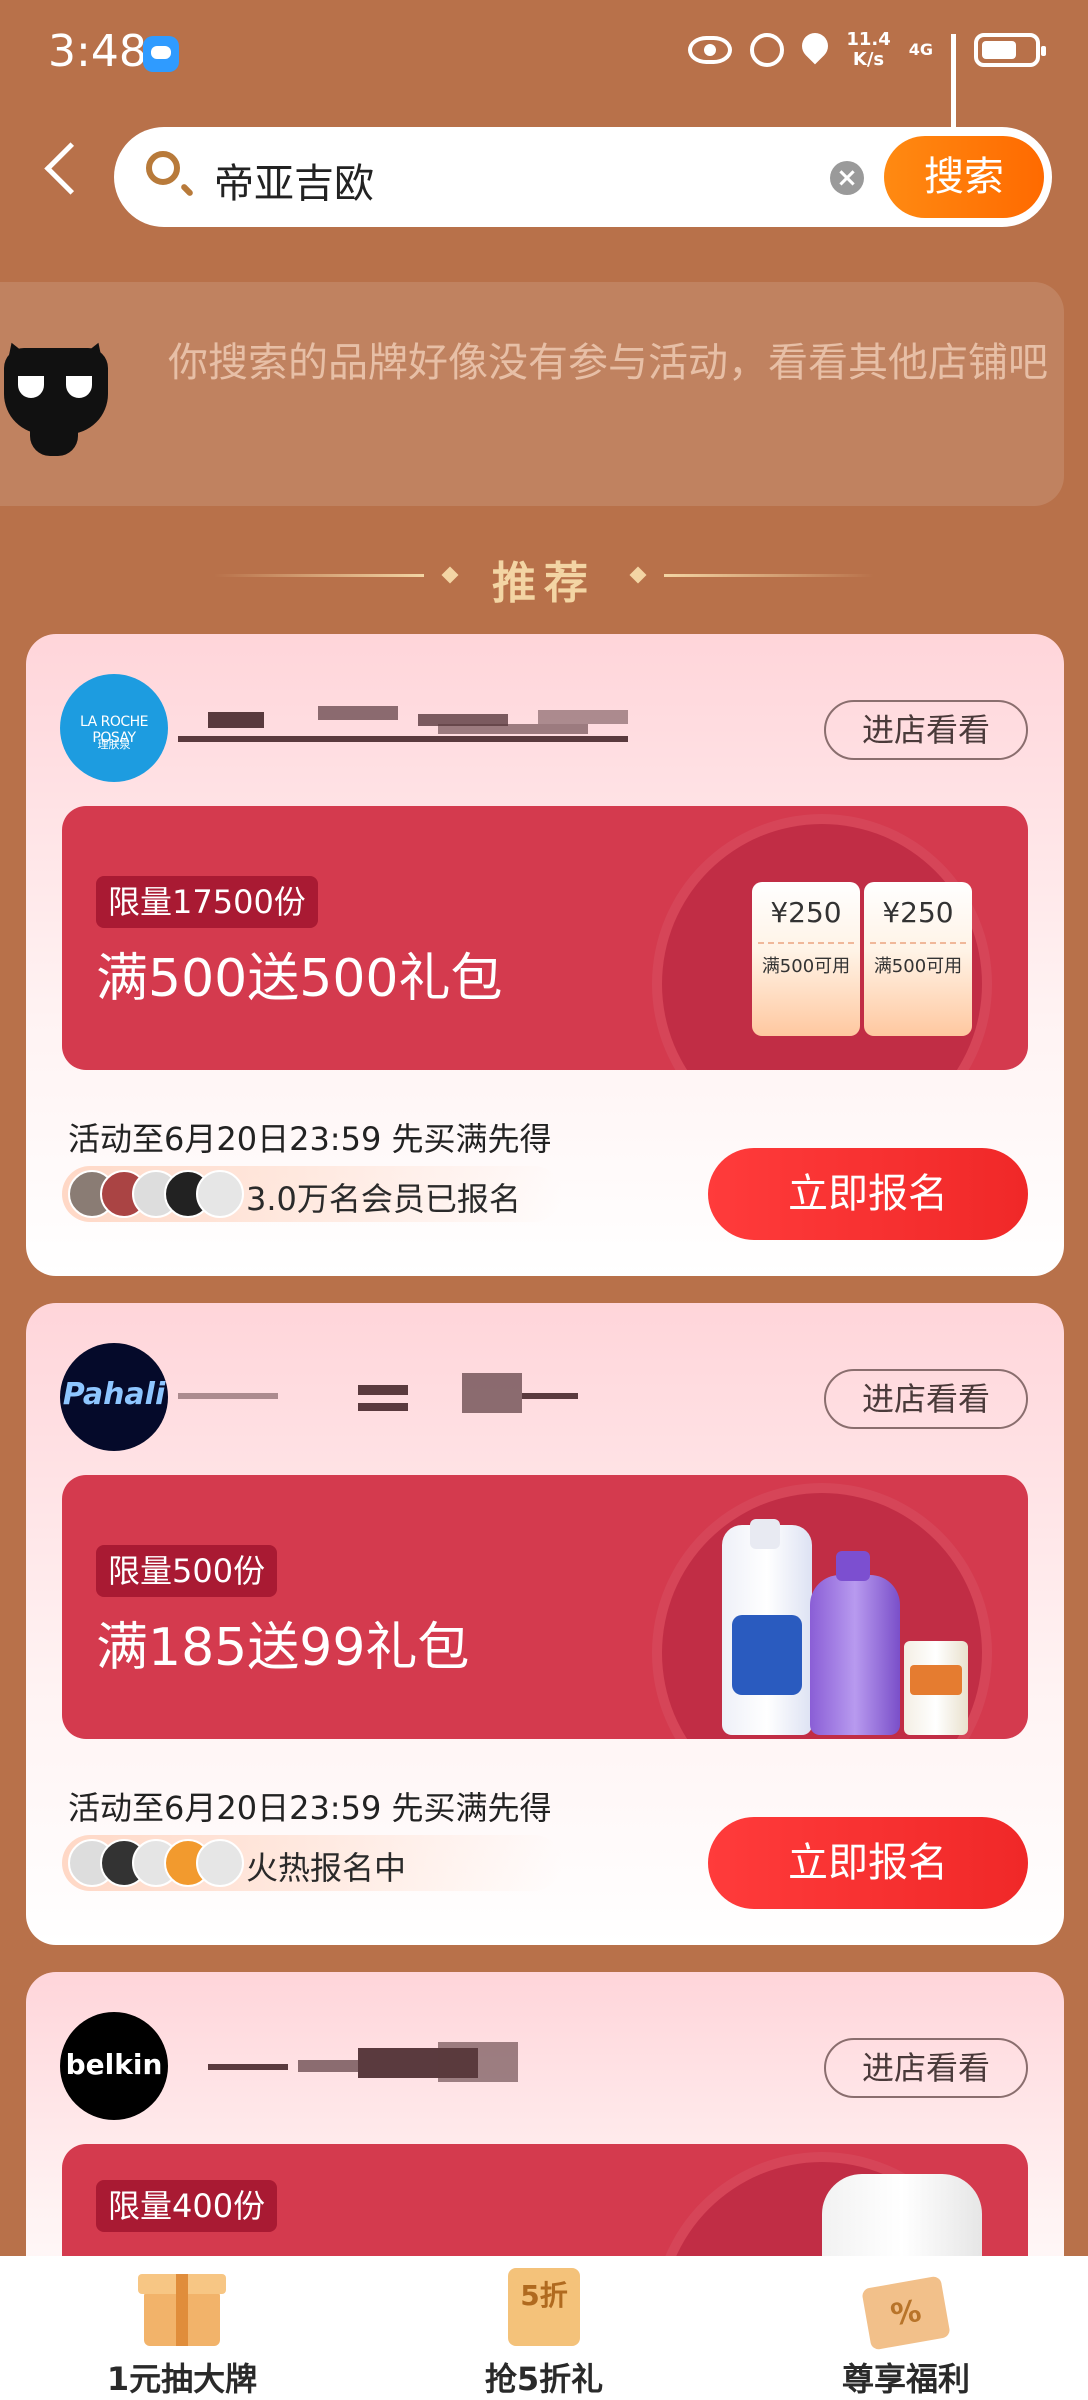  I want to click on message-notification-icon, so click(161, 54).